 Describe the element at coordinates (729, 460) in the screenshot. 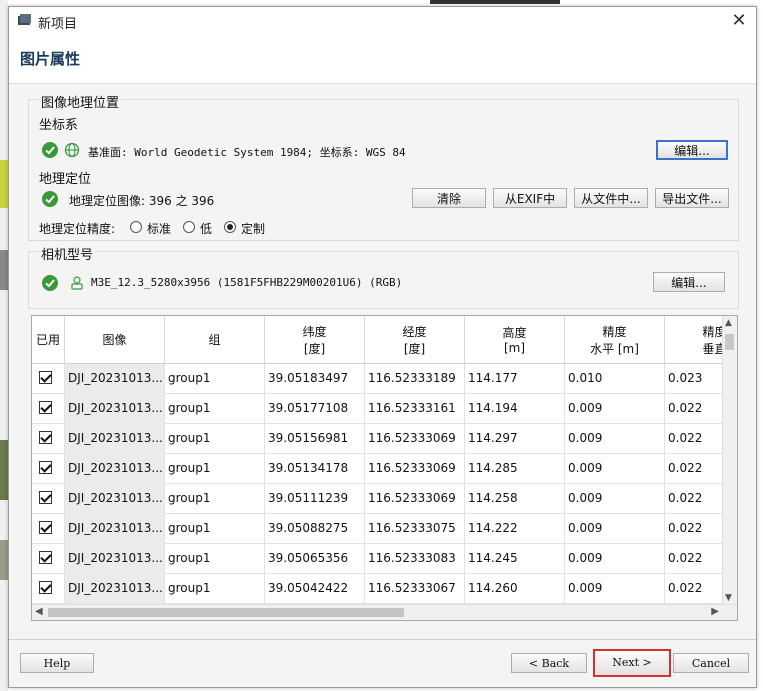

I see `vertical-scrollbar: ▲ ▼` at that location.